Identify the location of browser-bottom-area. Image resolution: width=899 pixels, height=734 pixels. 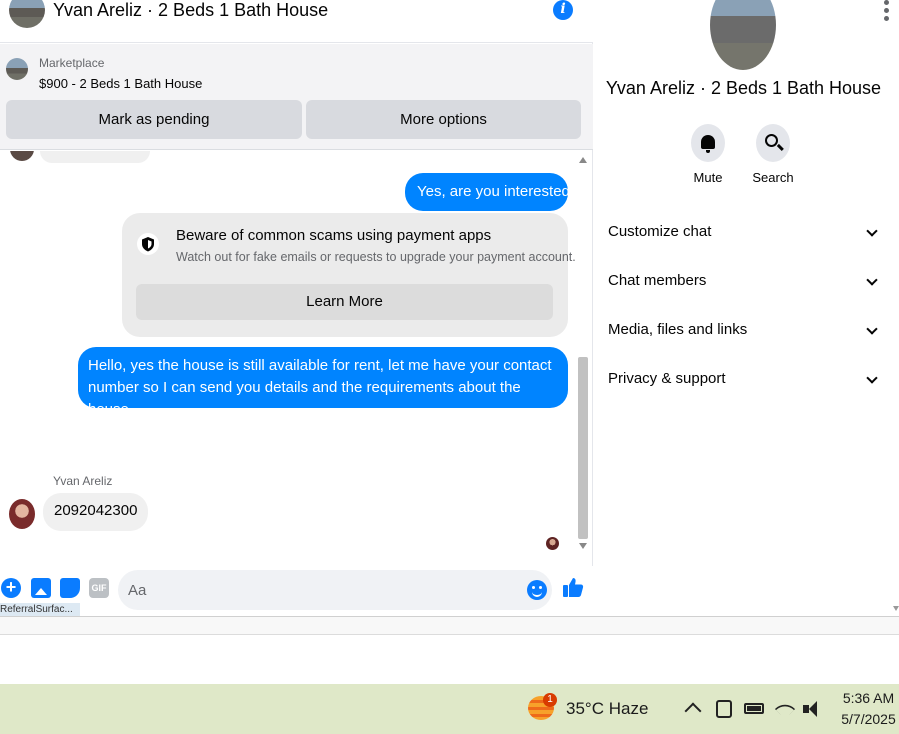
(449, 650).